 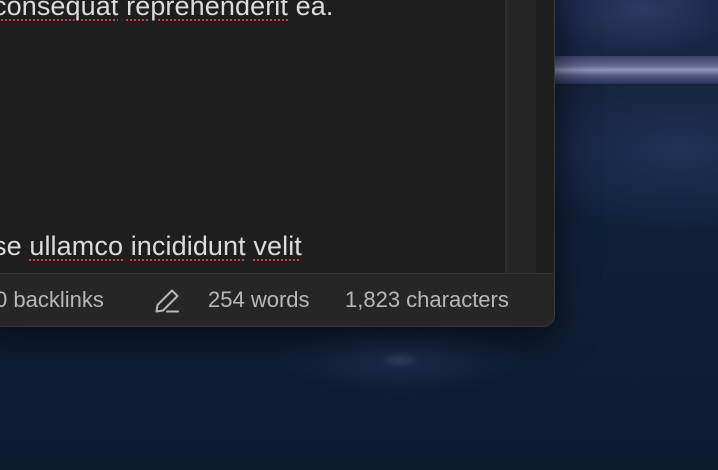 What do you see at coordinates (167, 301) in the screenshot?
I see `pencil-icon` at bounding box center [167, 301].